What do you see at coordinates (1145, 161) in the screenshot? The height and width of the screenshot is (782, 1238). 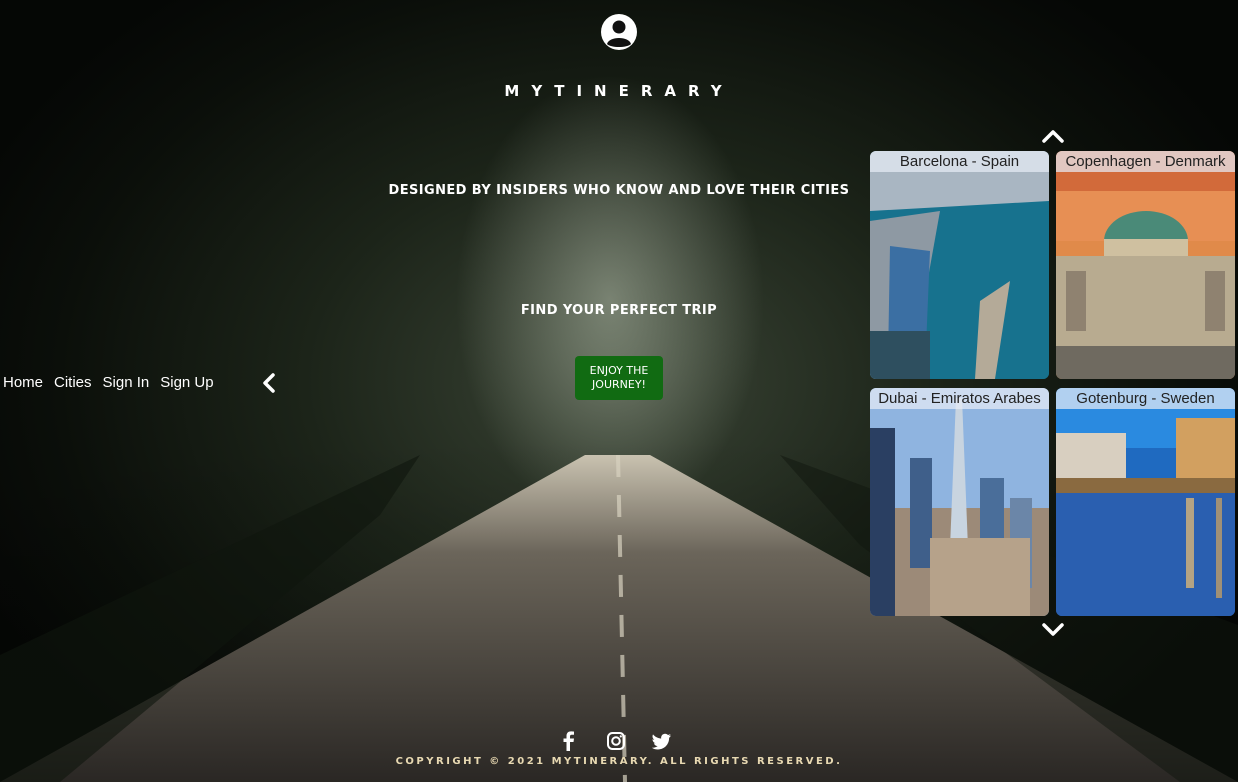 I see `city-card-label: Copenhagen - Denmark` at bounding box center [1145, 161].